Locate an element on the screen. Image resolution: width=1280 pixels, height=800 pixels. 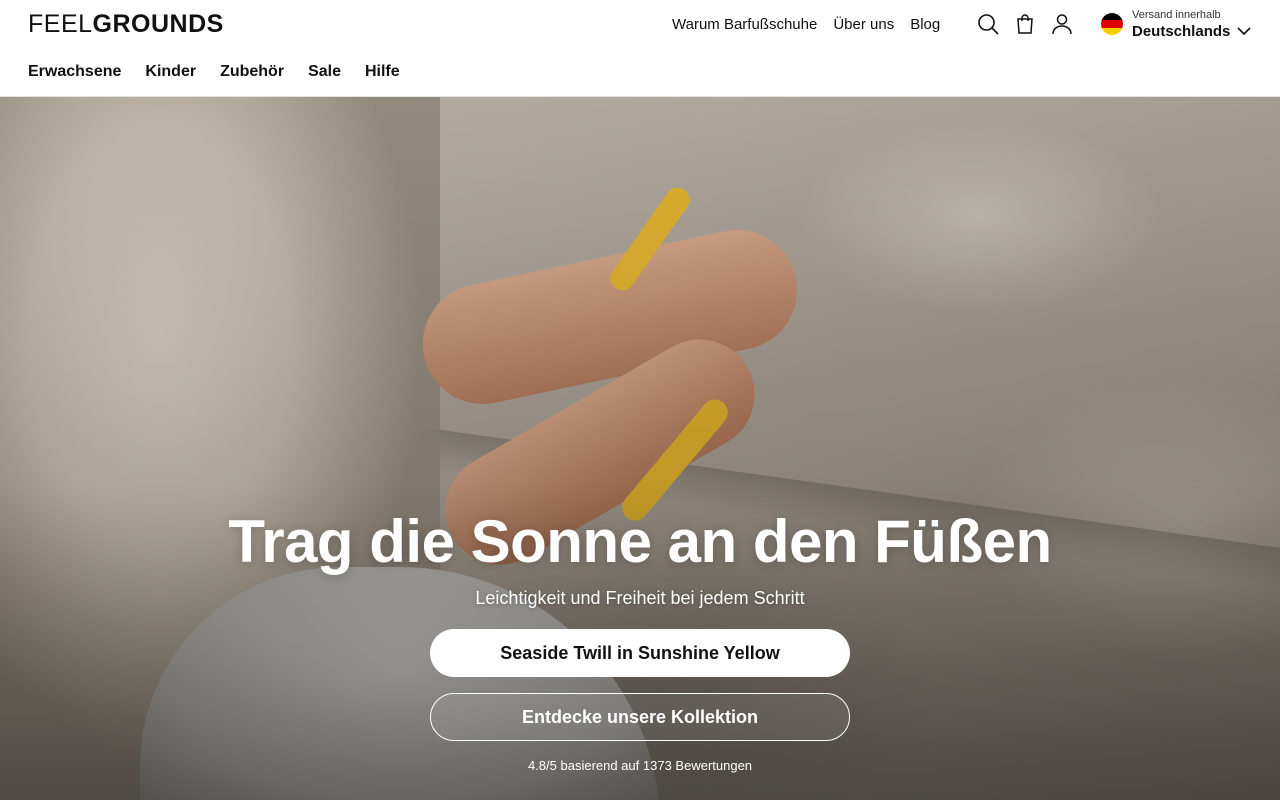
nav-item-kids: Kinder is located at coordinates (170, 72).